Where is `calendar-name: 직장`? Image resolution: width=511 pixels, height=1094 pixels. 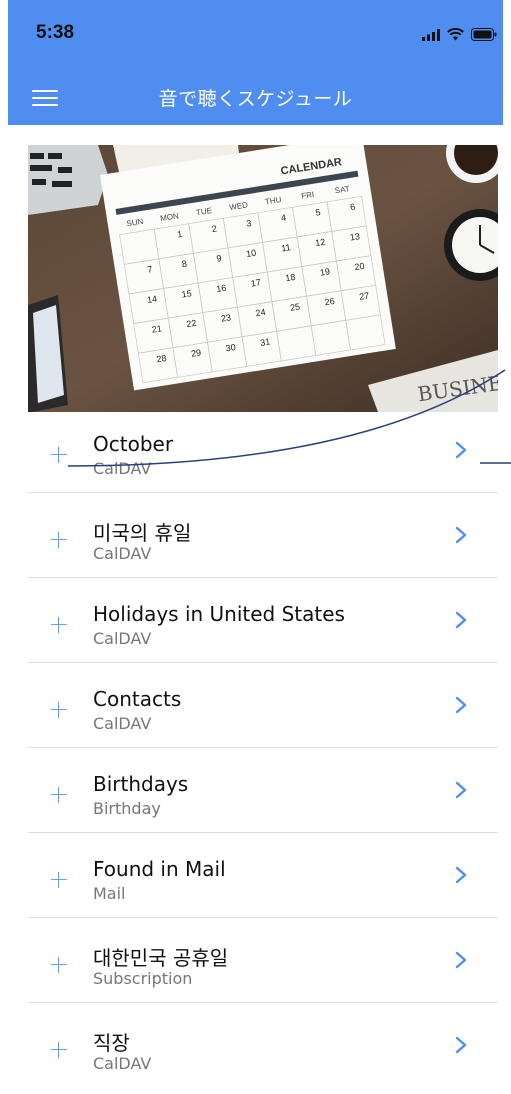 calendar-name: 직장 is located at coordinates (111, 1043).